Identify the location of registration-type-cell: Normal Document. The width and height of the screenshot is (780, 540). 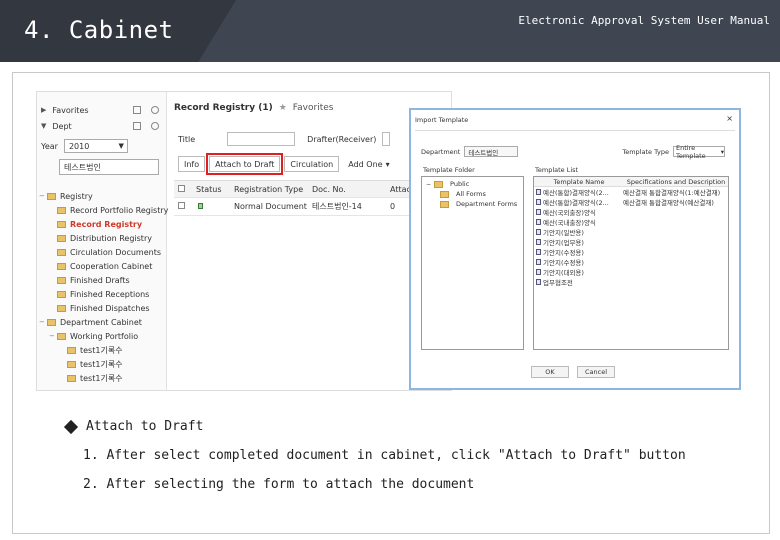
(270, 206).